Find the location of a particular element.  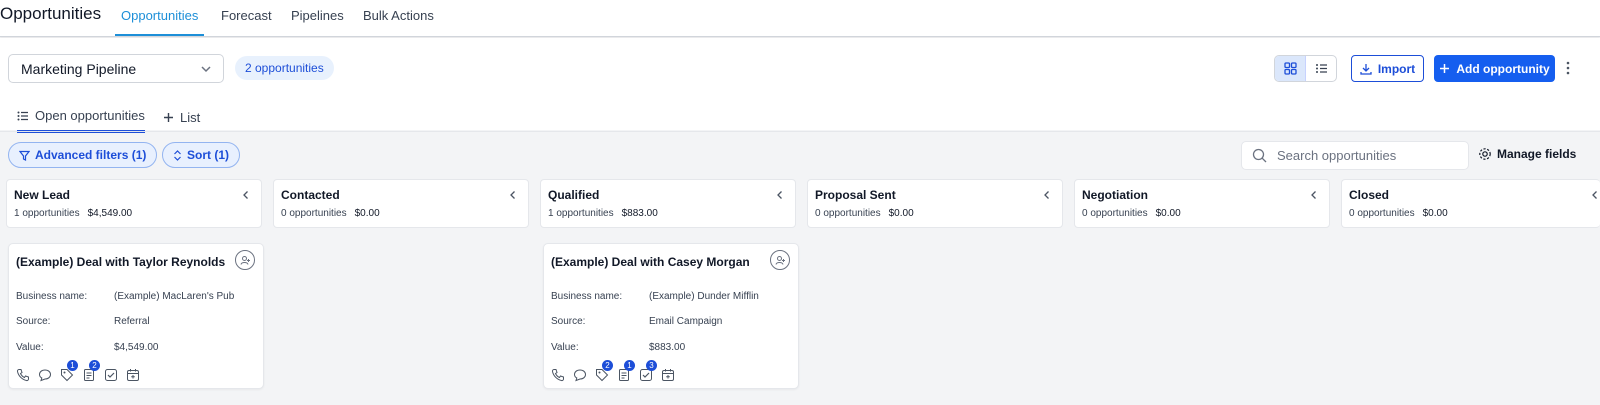

tasks-count-badge: 3 is located at coordinates (651, 365).